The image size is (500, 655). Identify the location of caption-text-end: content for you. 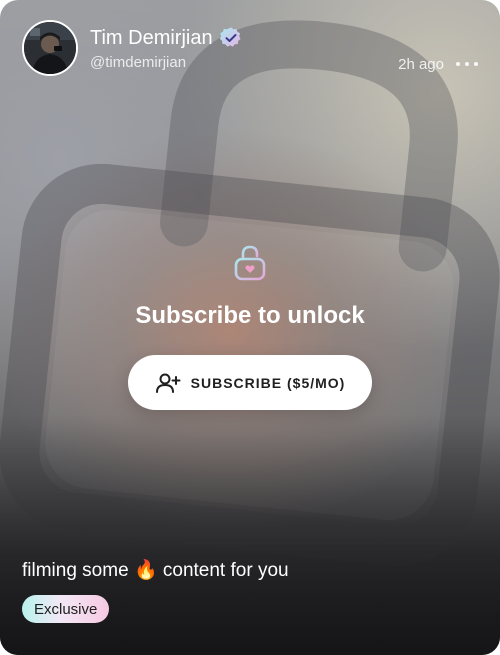
(225, 570).